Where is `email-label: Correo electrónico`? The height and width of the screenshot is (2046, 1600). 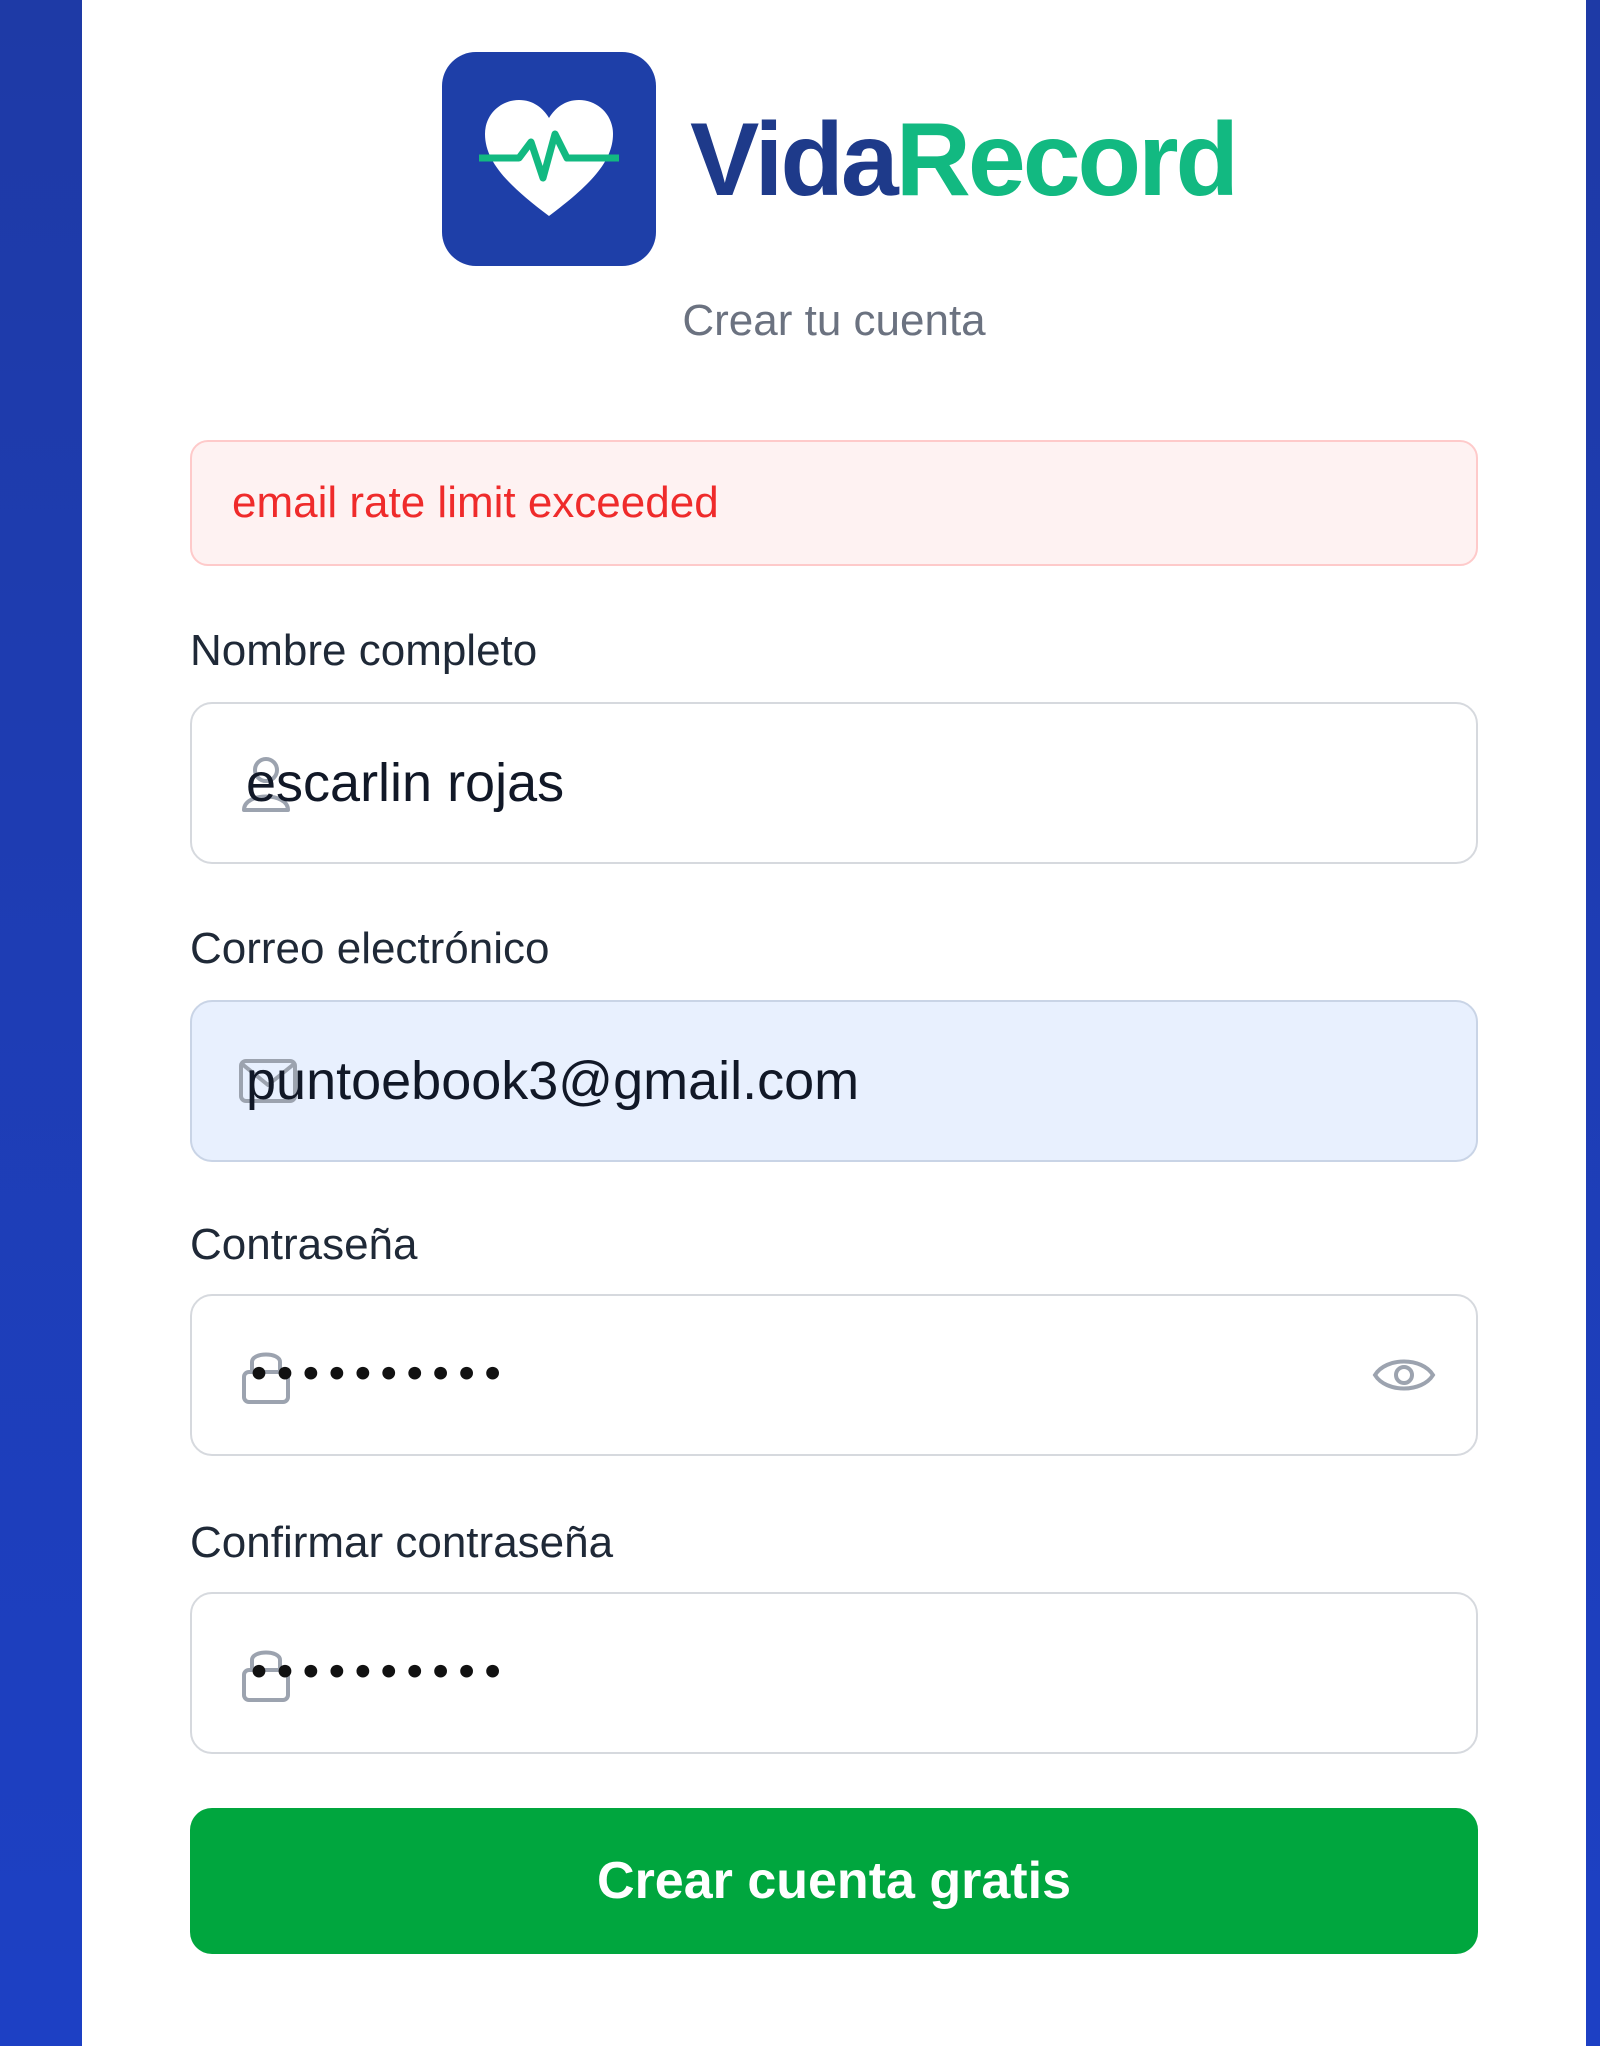
email-label: Correo electrónico is located at coordinates (370, 948).